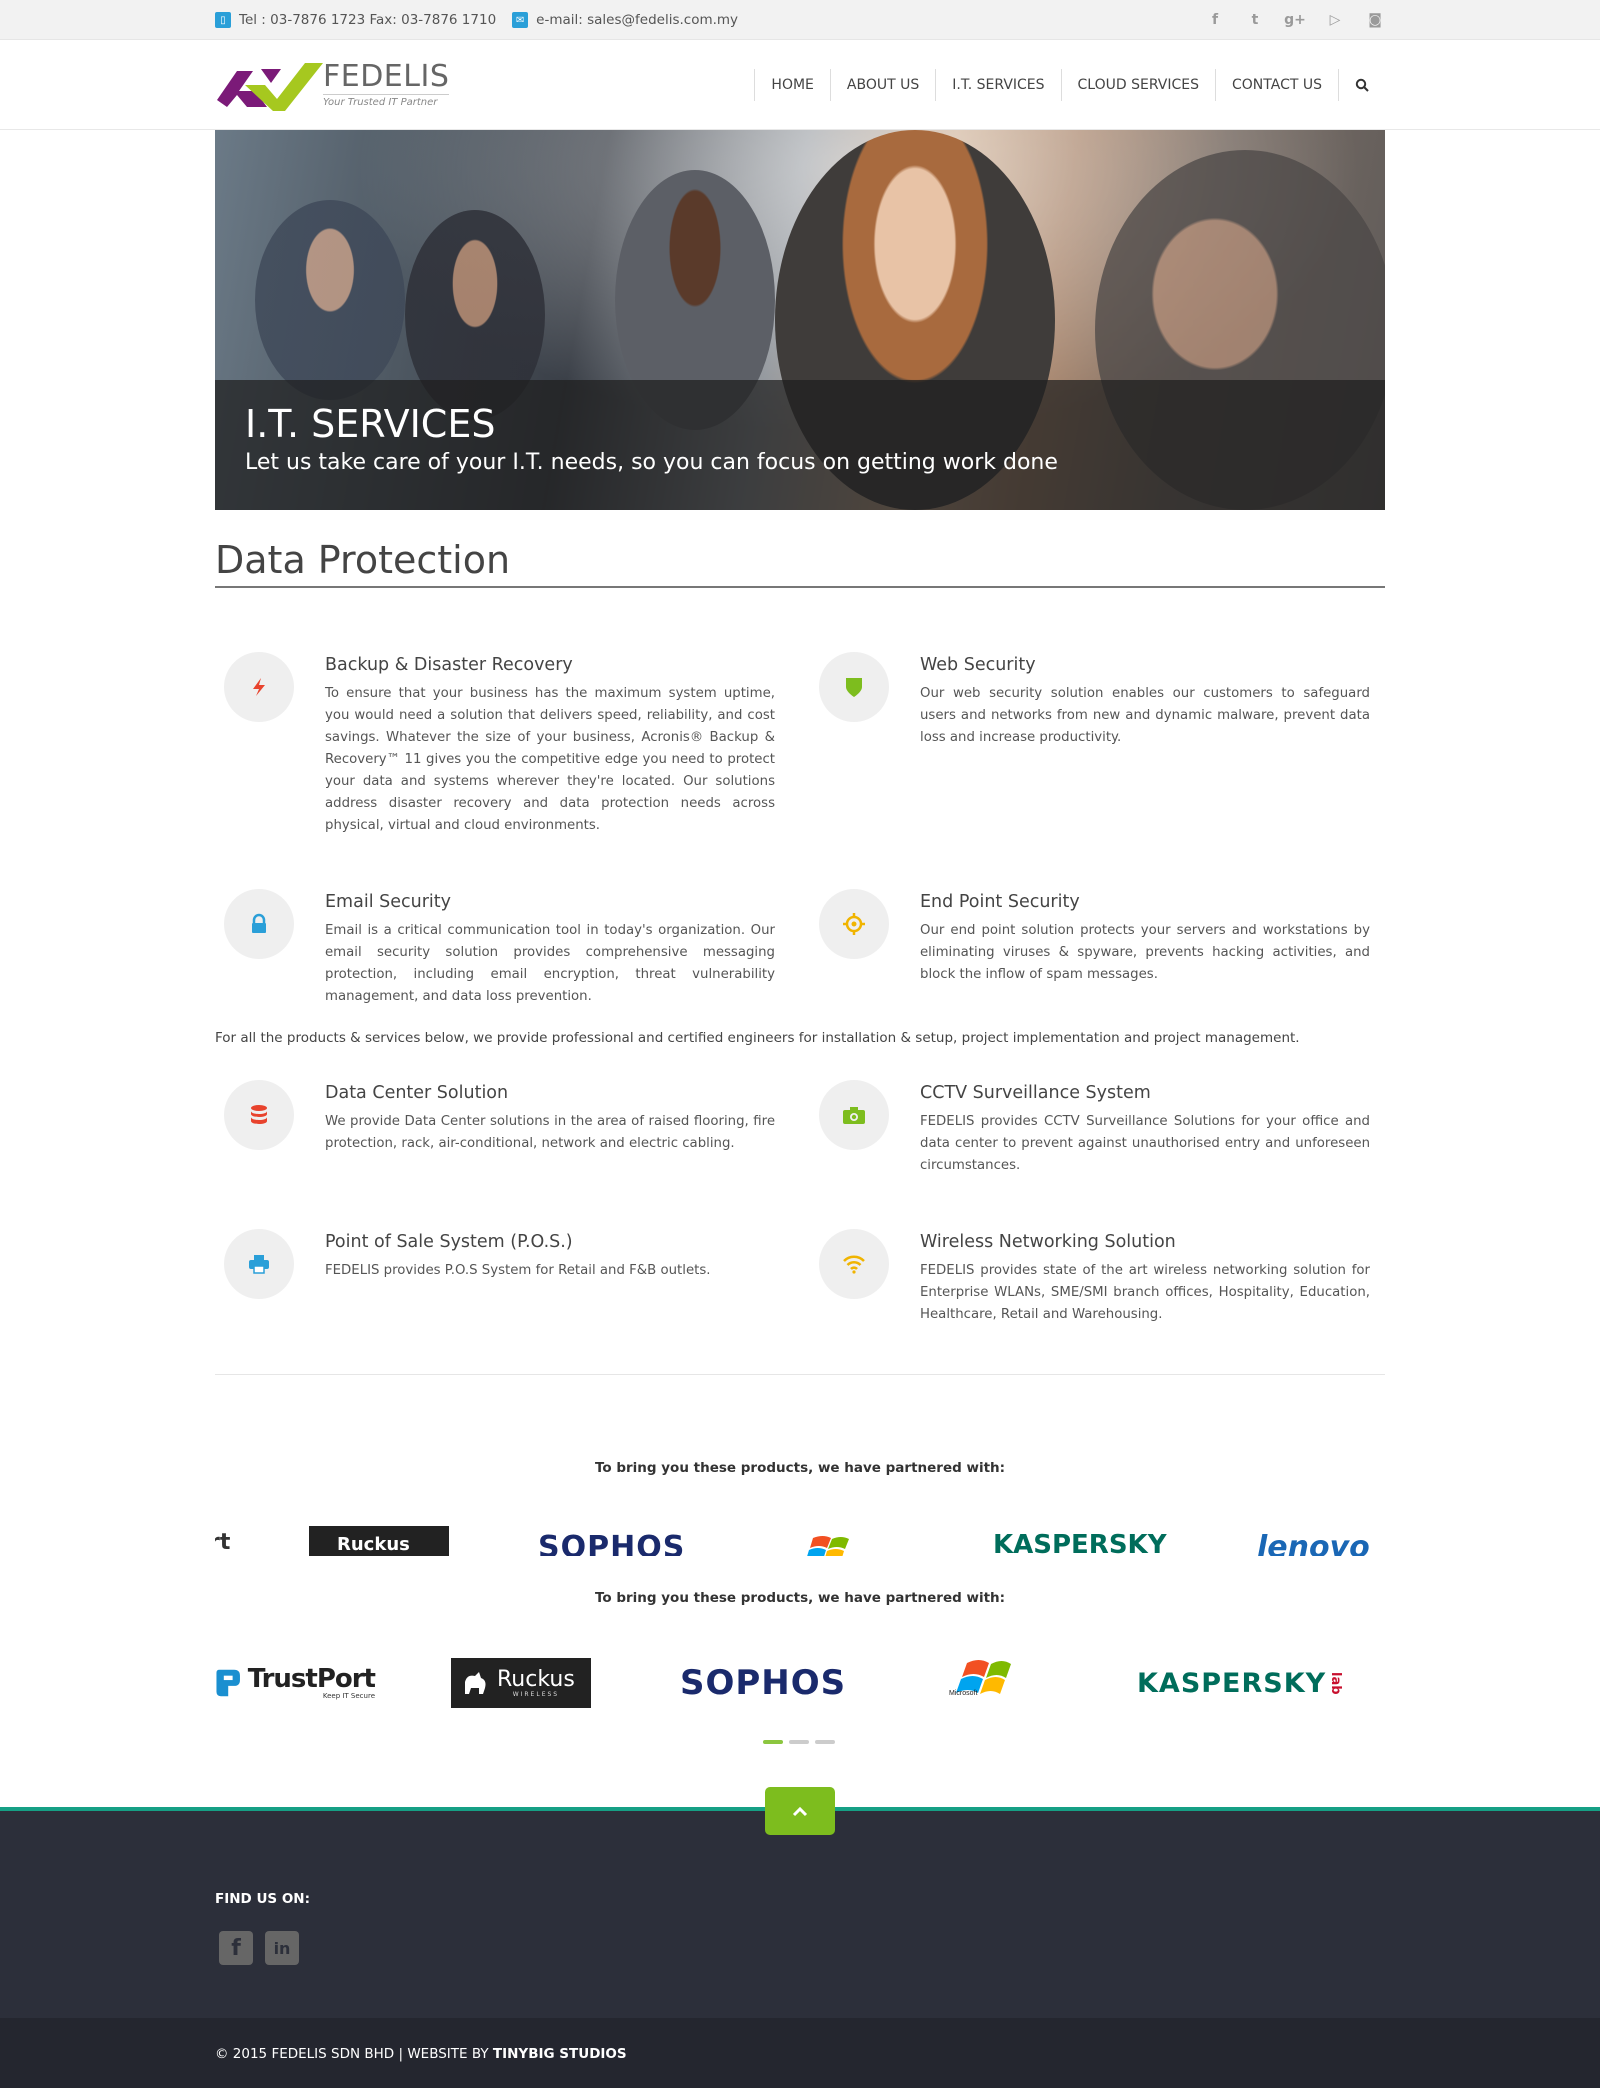  What do you see at coordinates (800, 1539) in the screenshot?
I see `partner-logo-strip: rt Ruckus SOPHOS KASPERSKY lenovo` at bounding box center [800, 1539].